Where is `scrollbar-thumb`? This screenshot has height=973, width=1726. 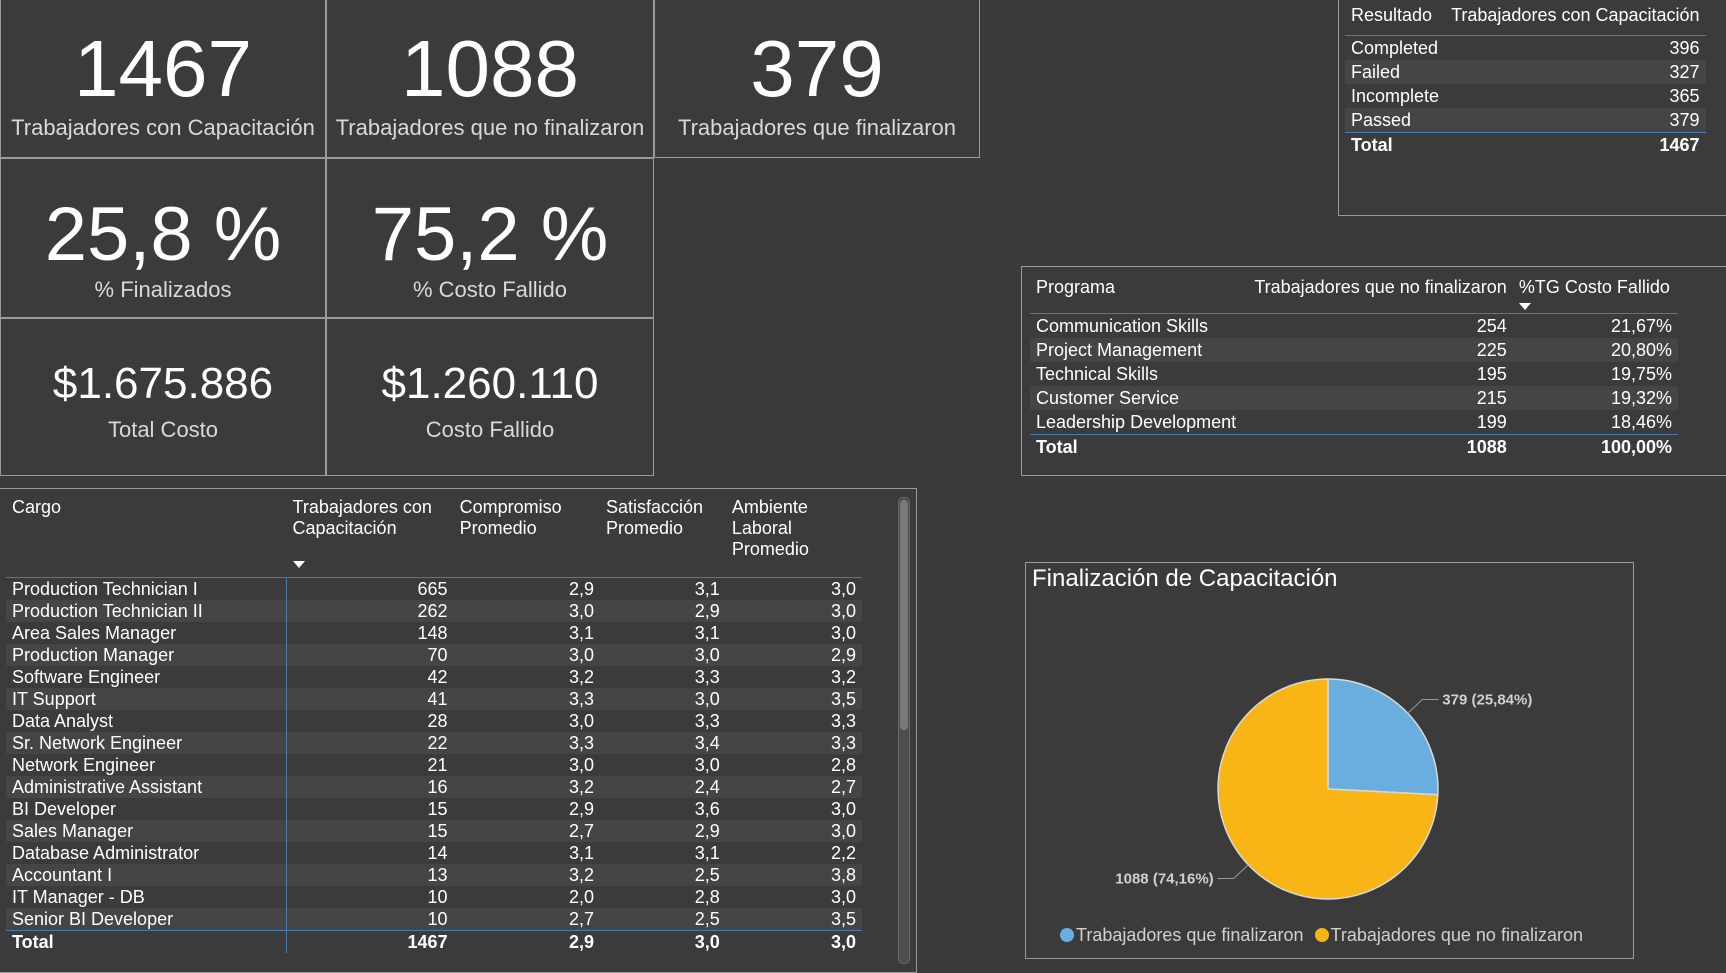 scrollbar-thumb is located at coordinates (904, 615).